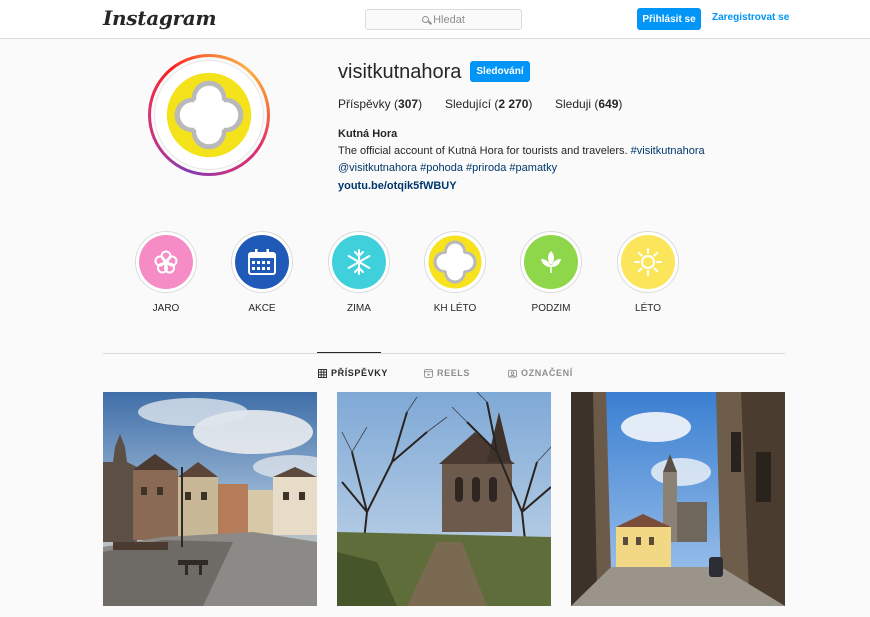 The height and width of the screenshot is (617, 870). What do you see at coordinates (428, 373) in the screenshot?
I see `reels-icon` at bounding box center [428, 373].